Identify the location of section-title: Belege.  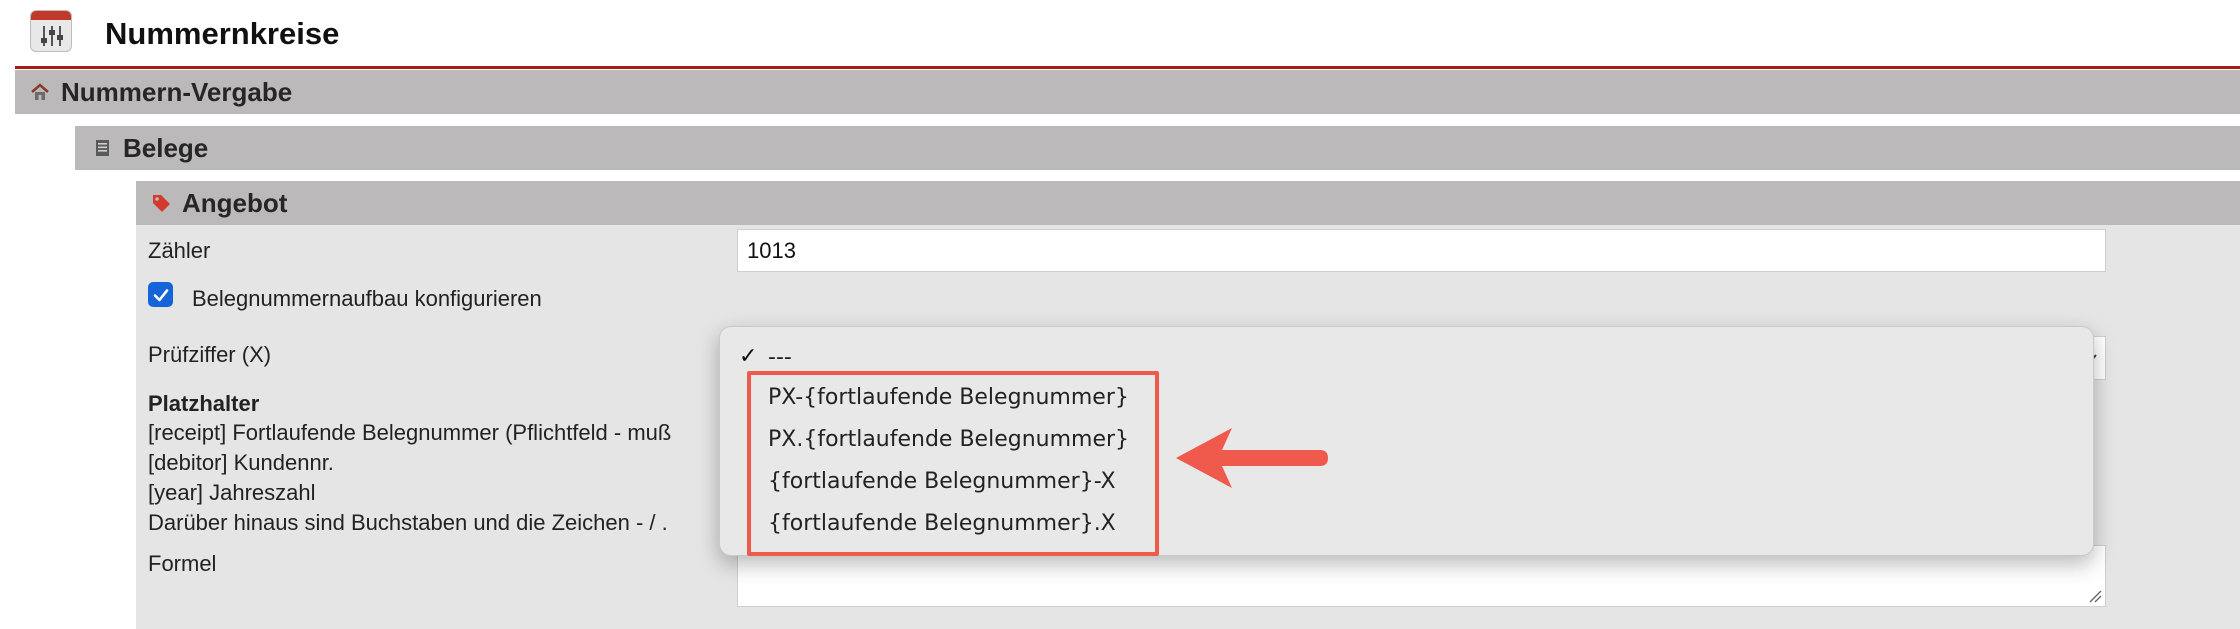
(166, 147).